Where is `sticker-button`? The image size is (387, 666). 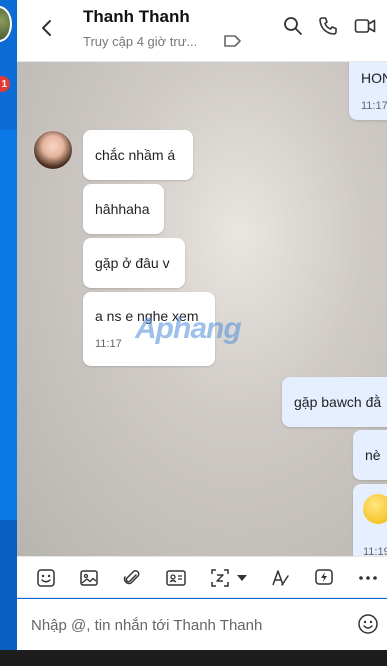 sticker-button is located at coordinates (46, 578).